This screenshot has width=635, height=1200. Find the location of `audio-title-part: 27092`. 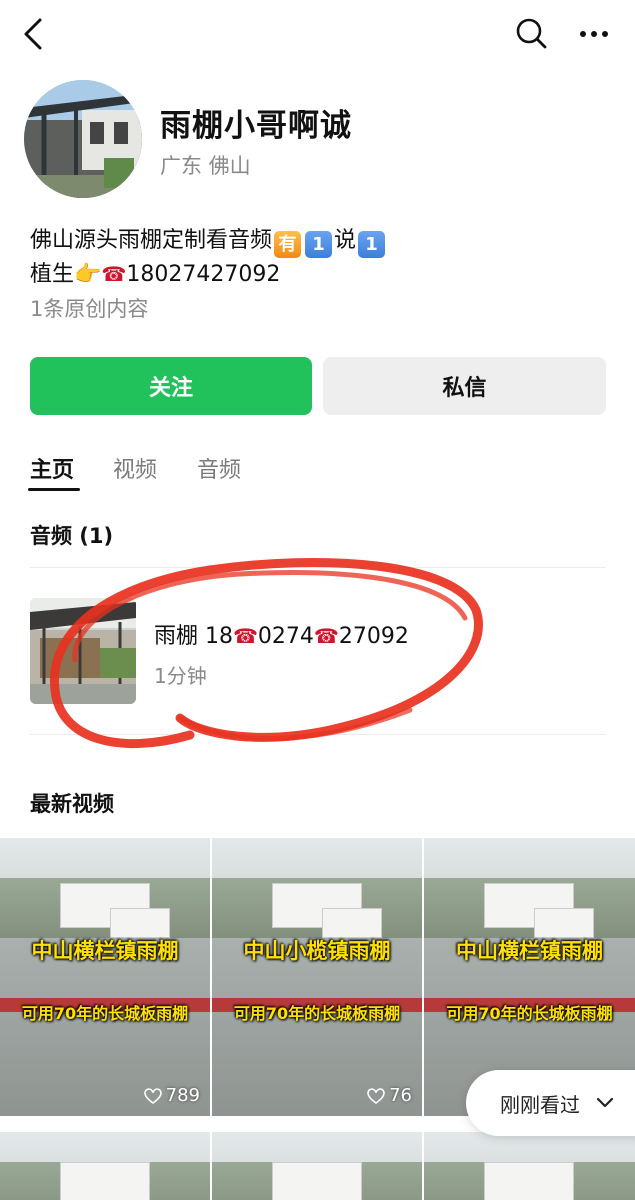

audio-title-part: 27092 is located at coordinates (373, 636).